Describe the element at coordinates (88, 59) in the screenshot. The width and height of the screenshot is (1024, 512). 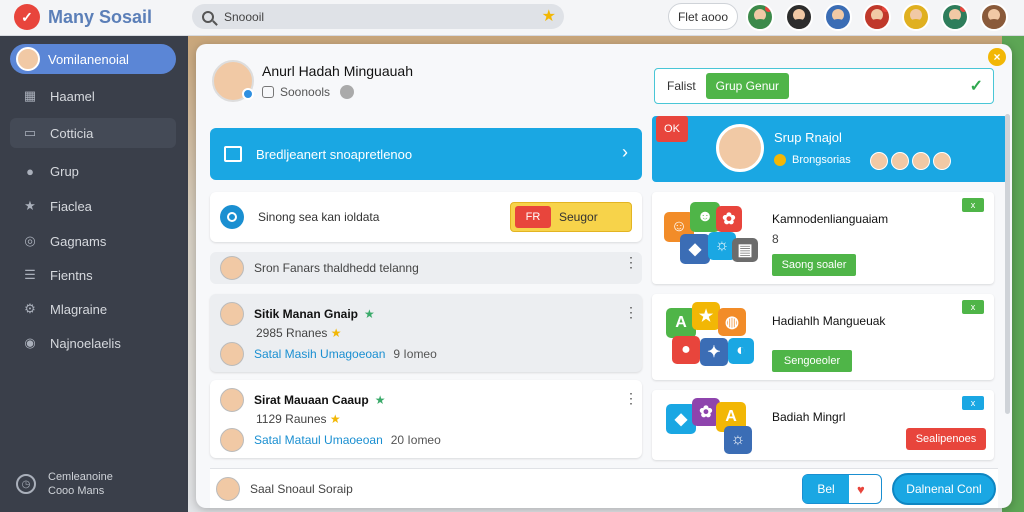
I see `sidebar-item-label: Vomilanenoial` at that location.